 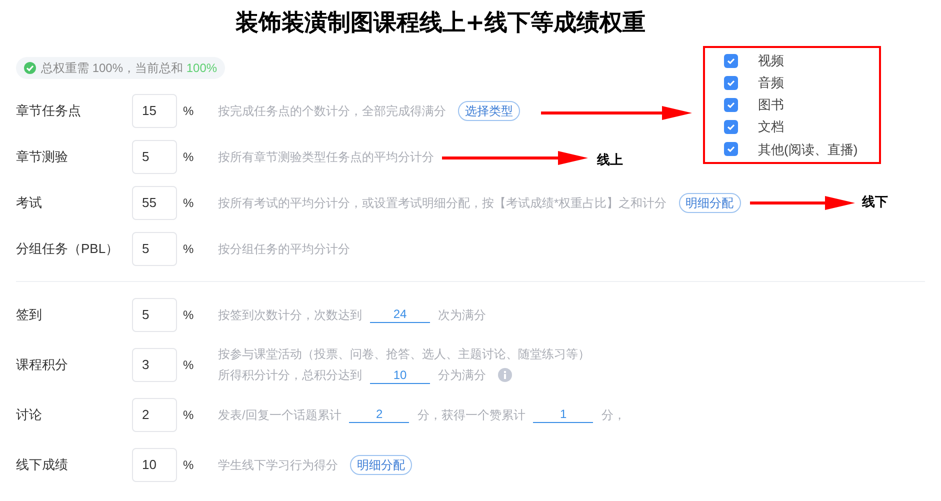 What do you see at coordinates (29, 415) in the screenshot?
I see `item-label: 讨论` at bounding box center [29, 415].